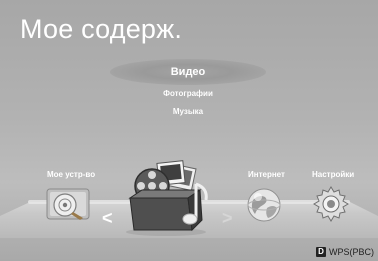  What do you see at coordinates (333, 174) in the screenshot?
I see `category-label-settings: Настройки` at bounding box center [333, 174].